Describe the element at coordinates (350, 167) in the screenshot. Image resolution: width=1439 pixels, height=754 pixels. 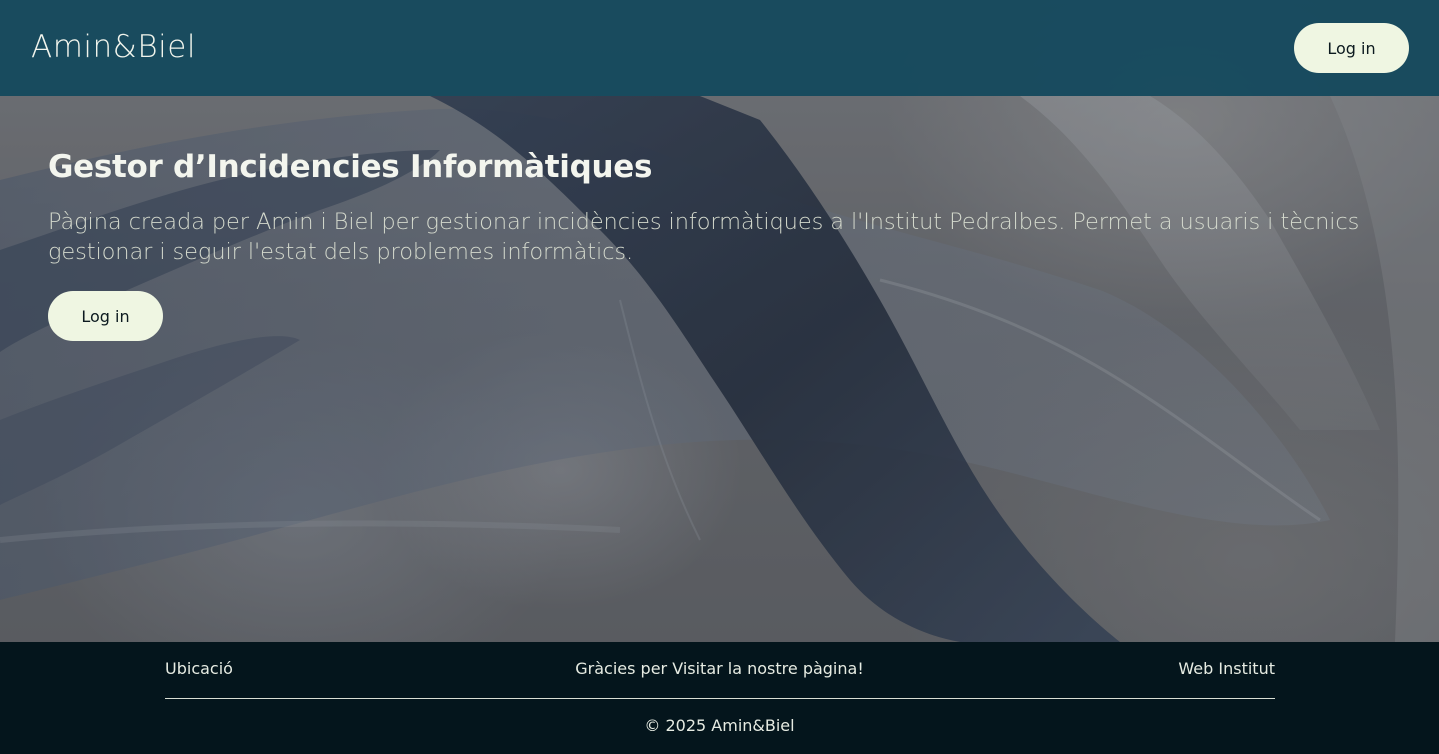
I see `hero-title: Gestor d’Incidencies Informàtiques` at that location.